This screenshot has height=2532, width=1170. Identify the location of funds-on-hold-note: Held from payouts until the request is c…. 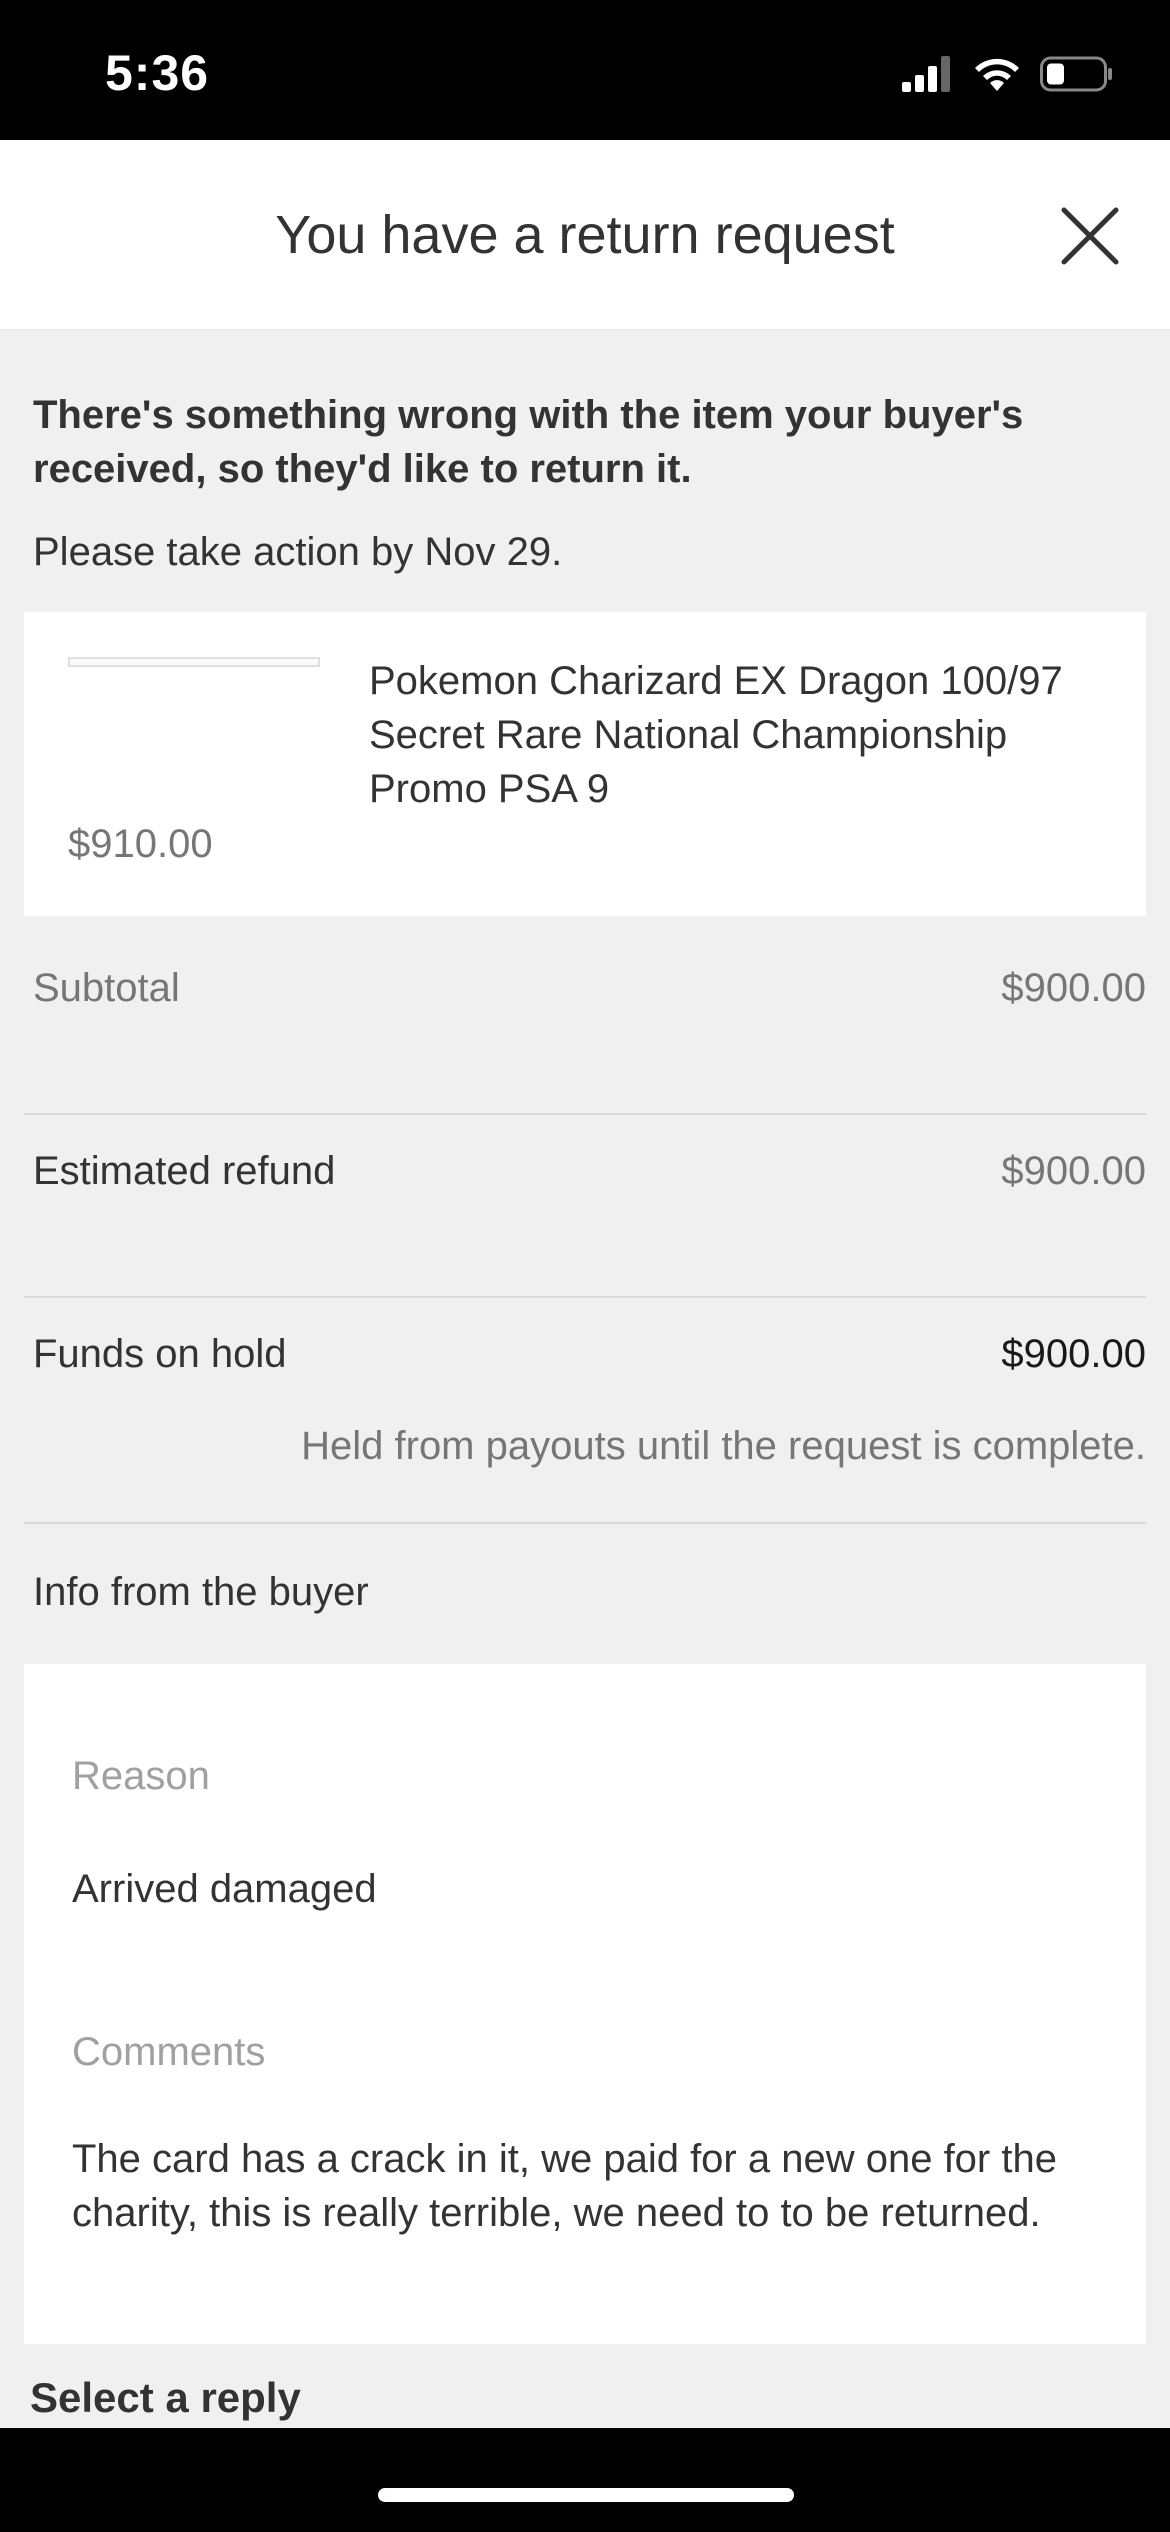
(723, 1446).